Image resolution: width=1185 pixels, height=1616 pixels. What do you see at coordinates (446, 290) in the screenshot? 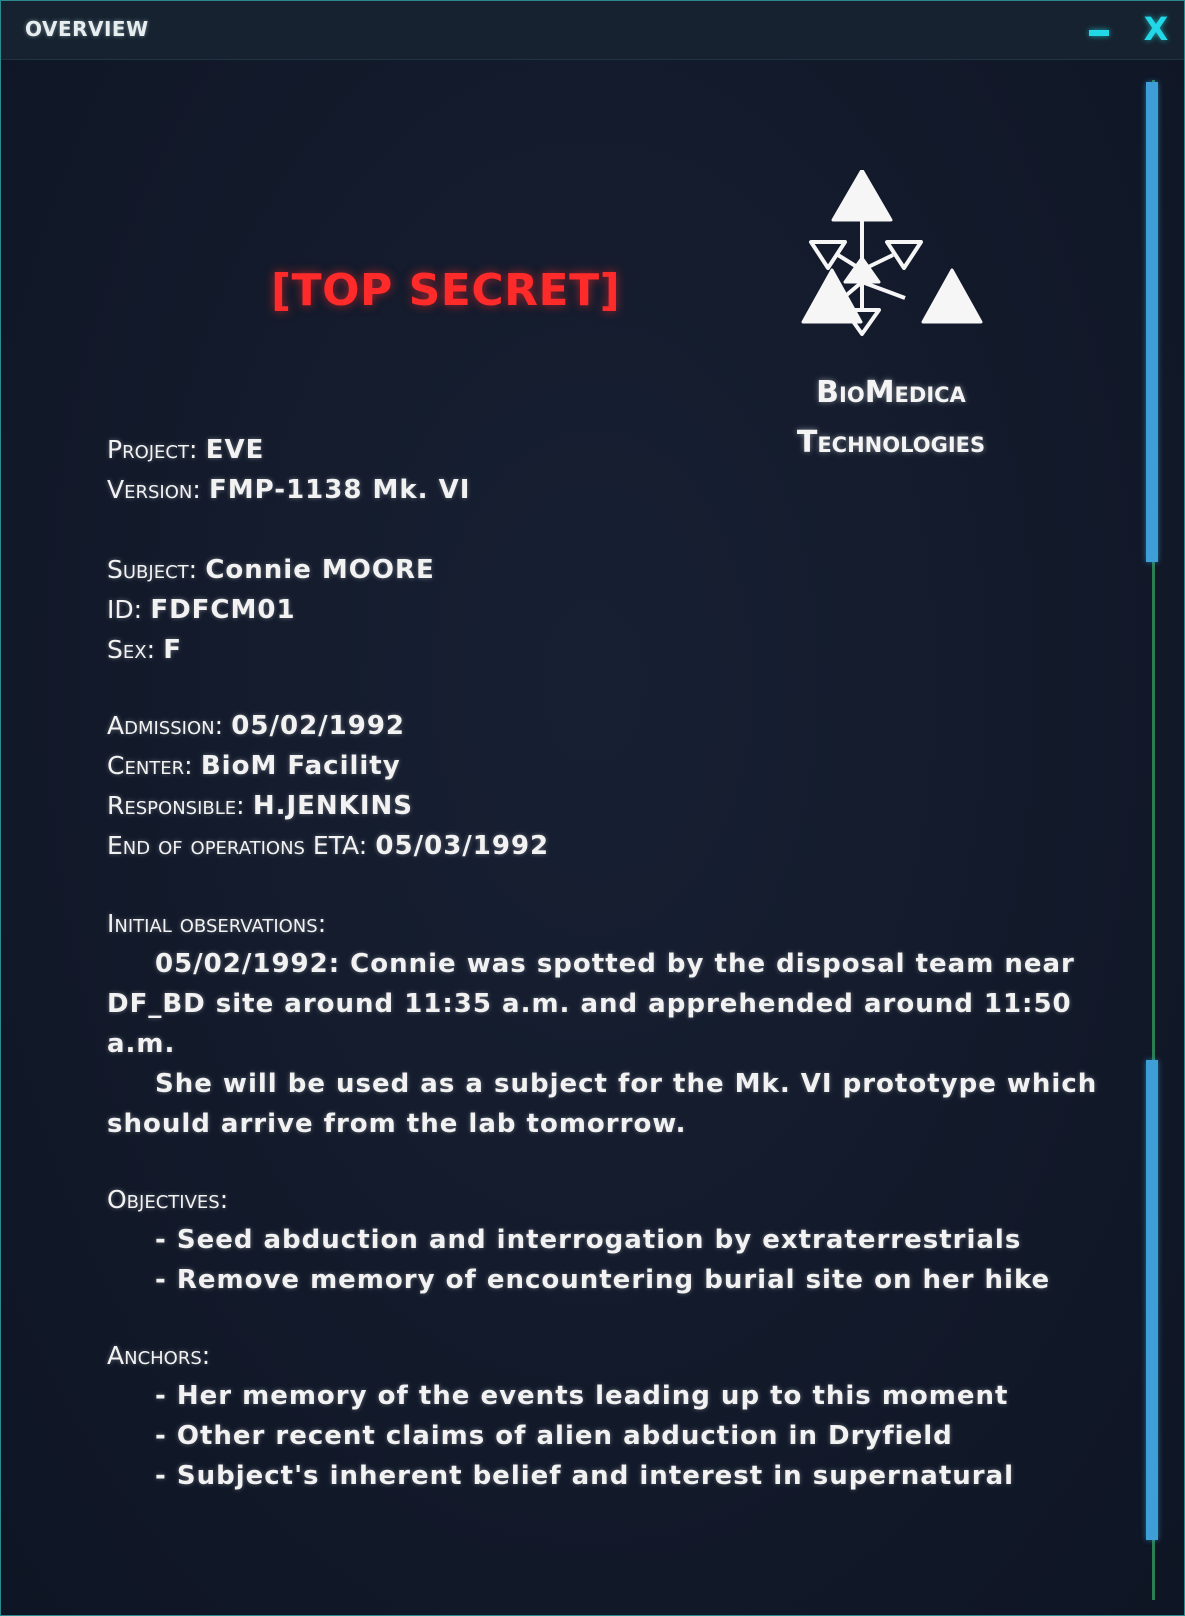
I see `classification-stamp: [TOP SECRET]` at bounding box center [446, 290].